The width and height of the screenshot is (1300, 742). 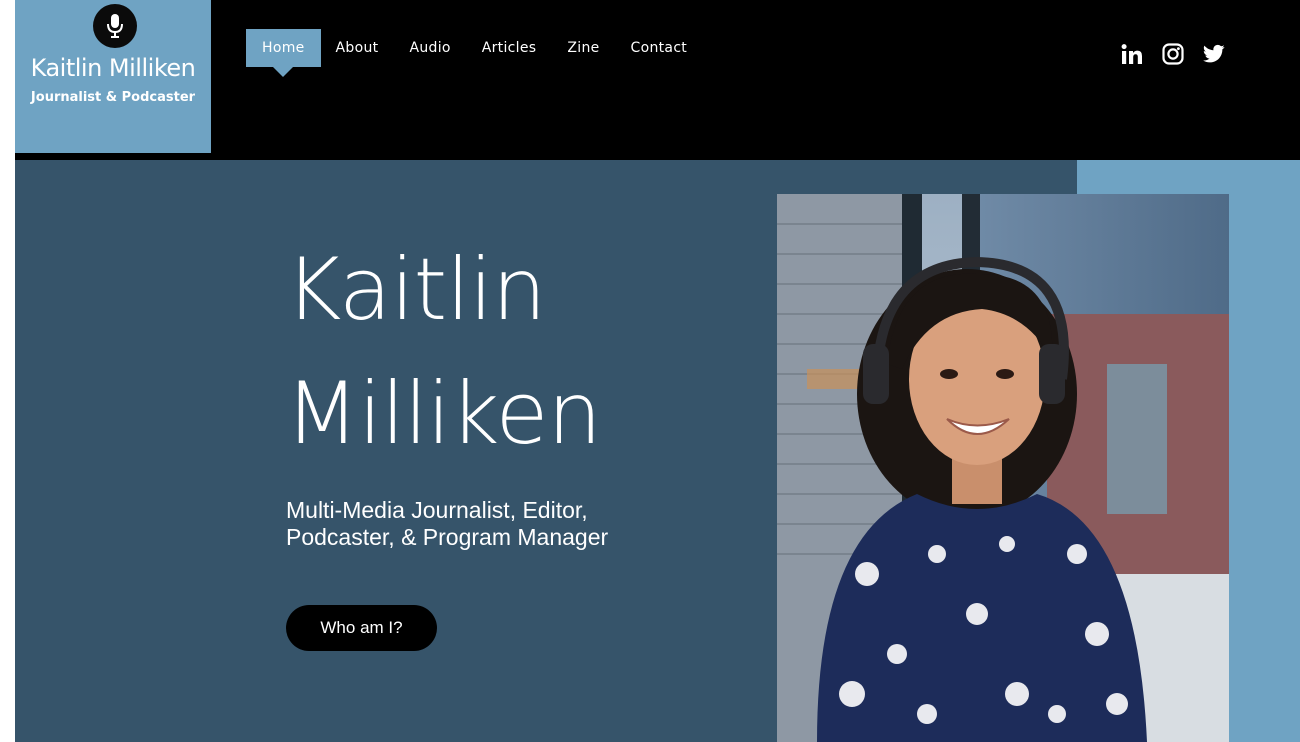 What do you see at coordinates (443, 352) in the screenshot?
I see `hero-title: Kaitlin Milliken` at bounding box center [443, 352].